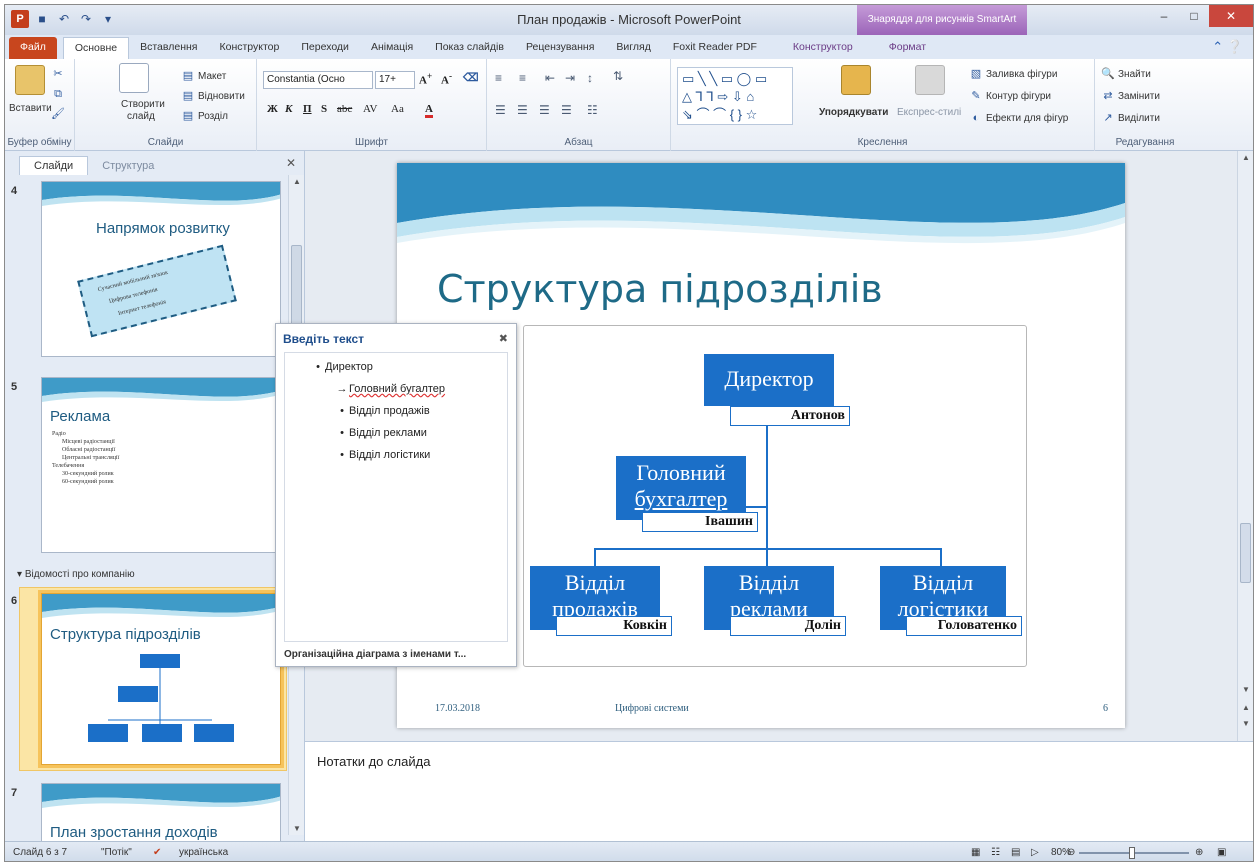 The width and height of the screenshot is (1258, 866). I want to click on section-button: ▤ Розділ, so click(204, 116).